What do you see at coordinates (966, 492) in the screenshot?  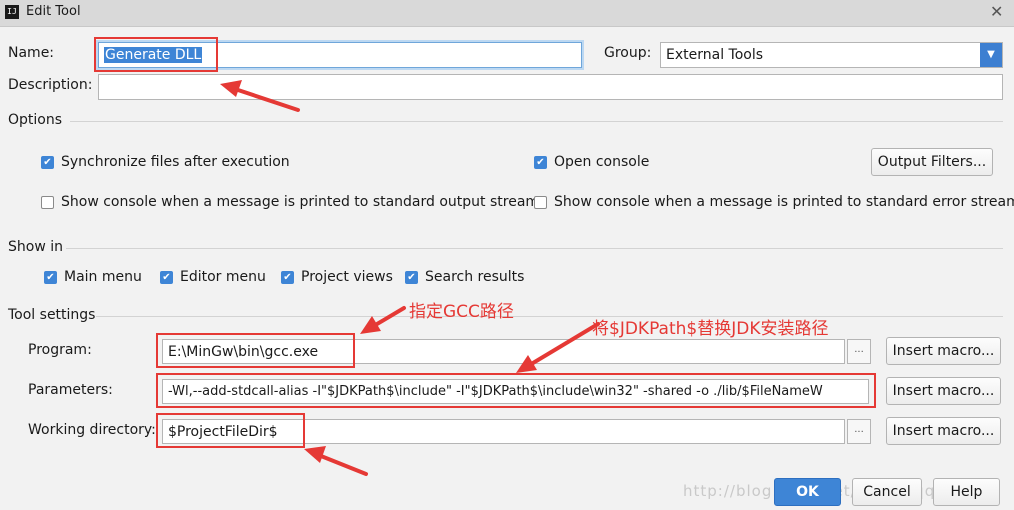 I see `help-button: Help` at bounding box center [966, 492].